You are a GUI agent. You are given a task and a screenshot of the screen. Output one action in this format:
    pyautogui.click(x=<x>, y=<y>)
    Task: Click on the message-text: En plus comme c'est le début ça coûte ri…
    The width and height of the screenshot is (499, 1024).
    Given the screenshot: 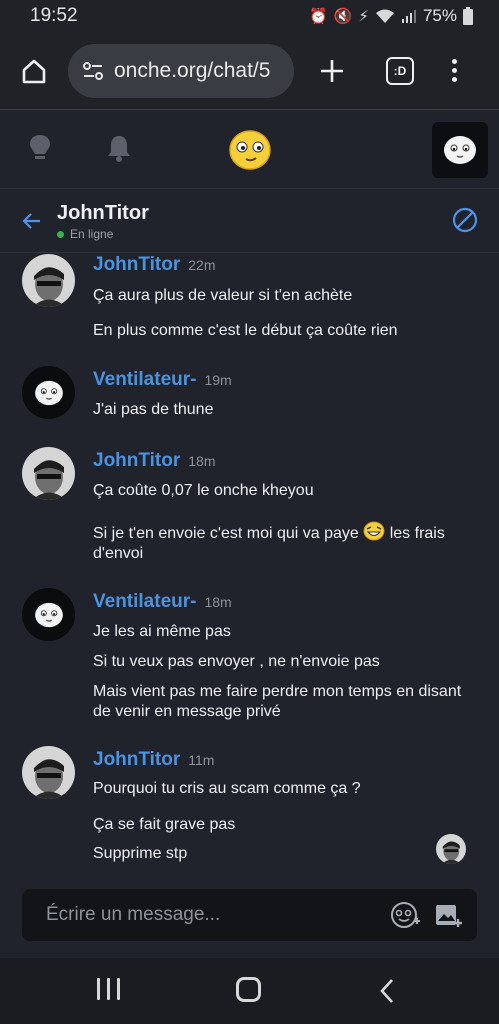 What is the action you would take?
    pyautogui.click(x=245, y=330)
    